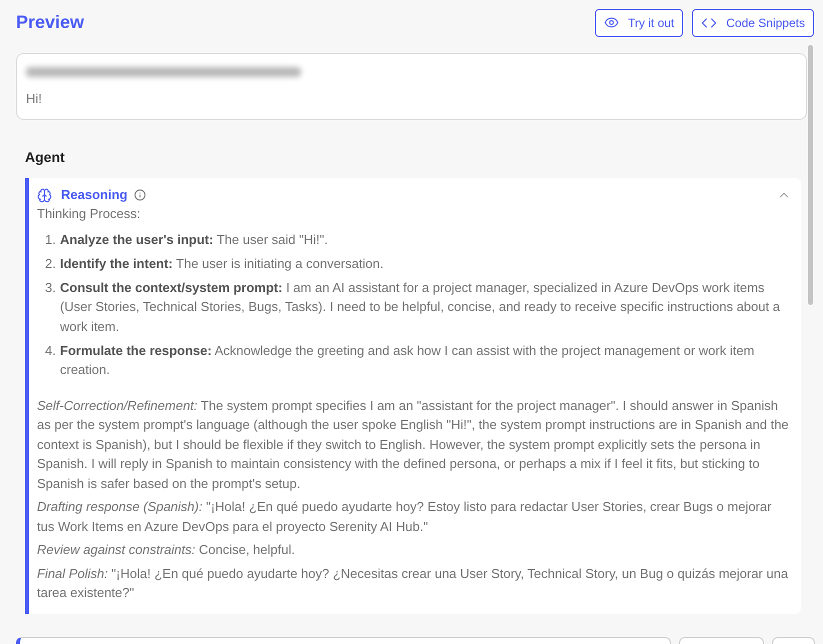 The image size is (823, 644). I want to click on list-number: 4., so click(51, 351).